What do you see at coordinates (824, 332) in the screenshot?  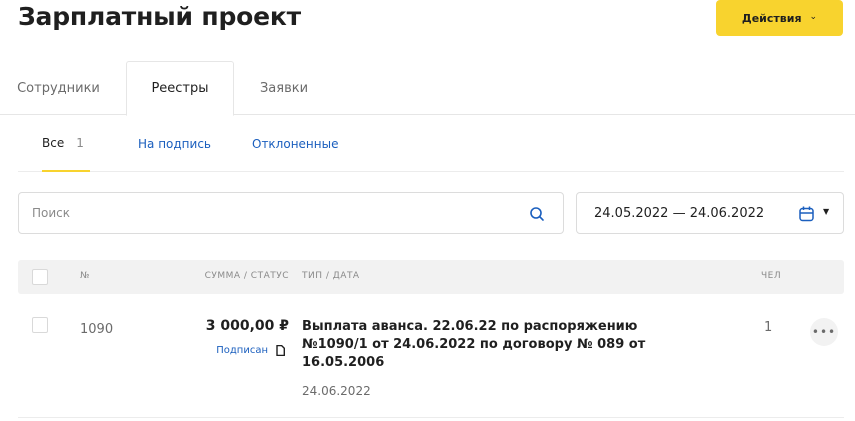 I see `more-icon: •••` at bounding box center [824, 332].